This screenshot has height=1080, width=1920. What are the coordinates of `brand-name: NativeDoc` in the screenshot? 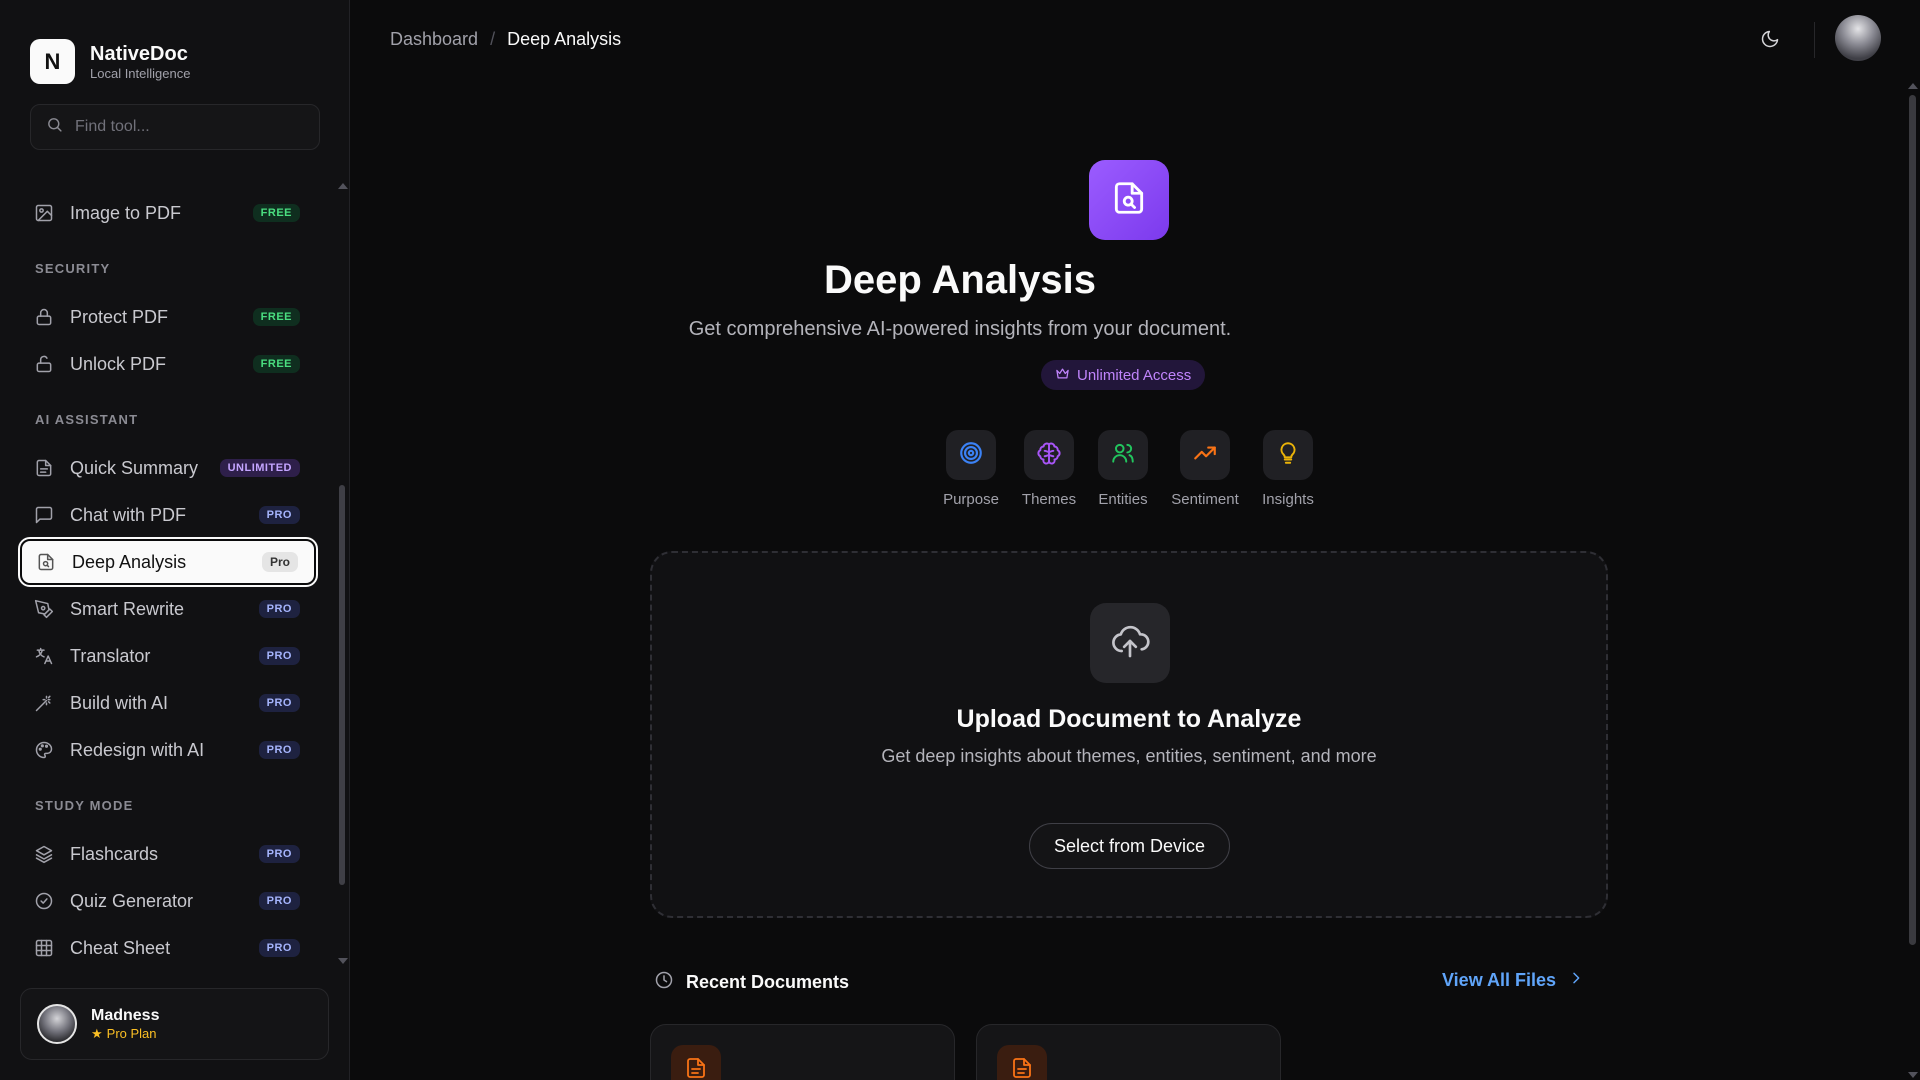 It's located at (139, 53).